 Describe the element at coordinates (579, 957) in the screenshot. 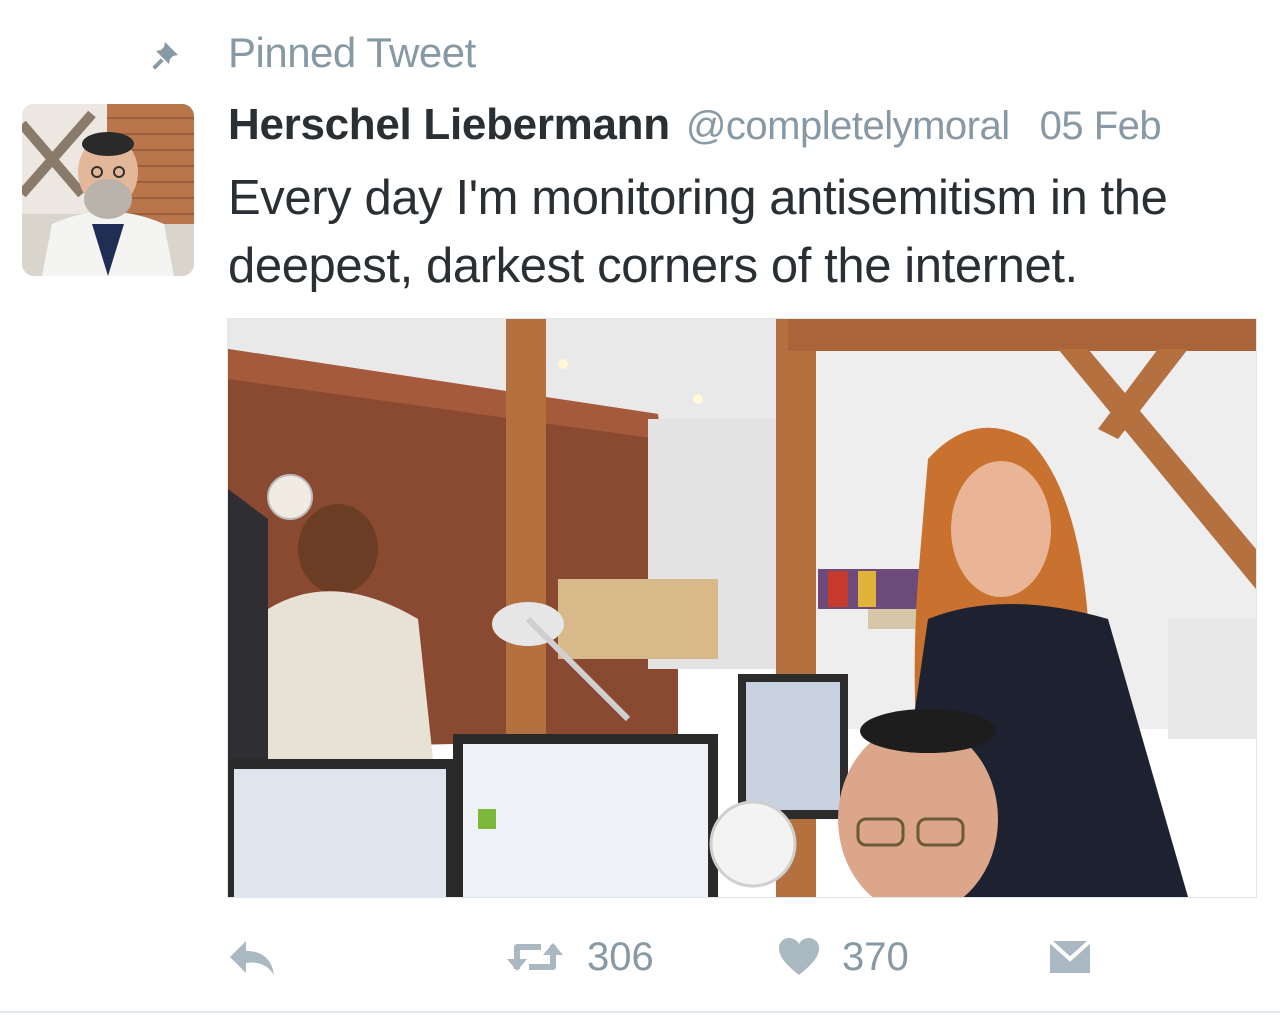

I see `retweet-button: 306` at that location.